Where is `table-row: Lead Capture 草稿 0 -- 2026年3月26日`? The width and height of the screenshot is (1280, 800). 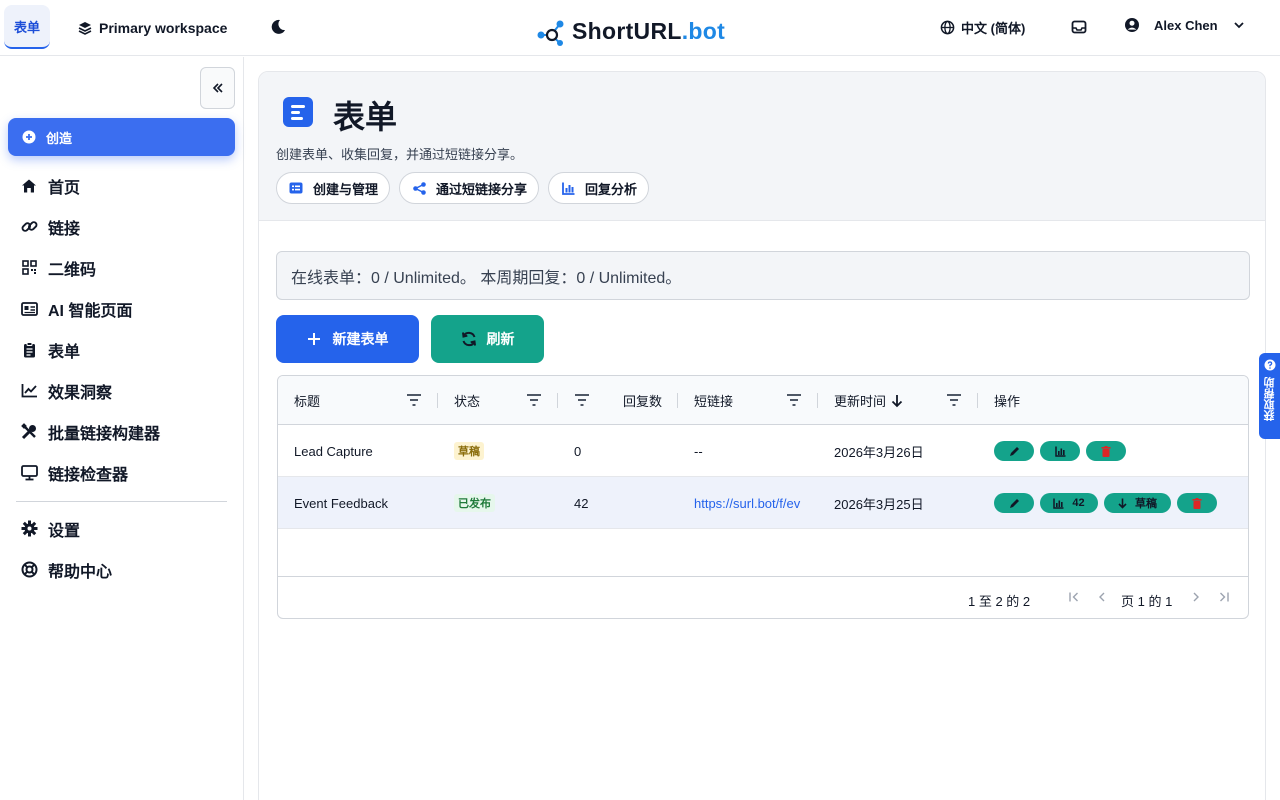
table-row: Lead Capture 草稿 0 -- 2026年3月26日 is located at coordinates (763, 451).